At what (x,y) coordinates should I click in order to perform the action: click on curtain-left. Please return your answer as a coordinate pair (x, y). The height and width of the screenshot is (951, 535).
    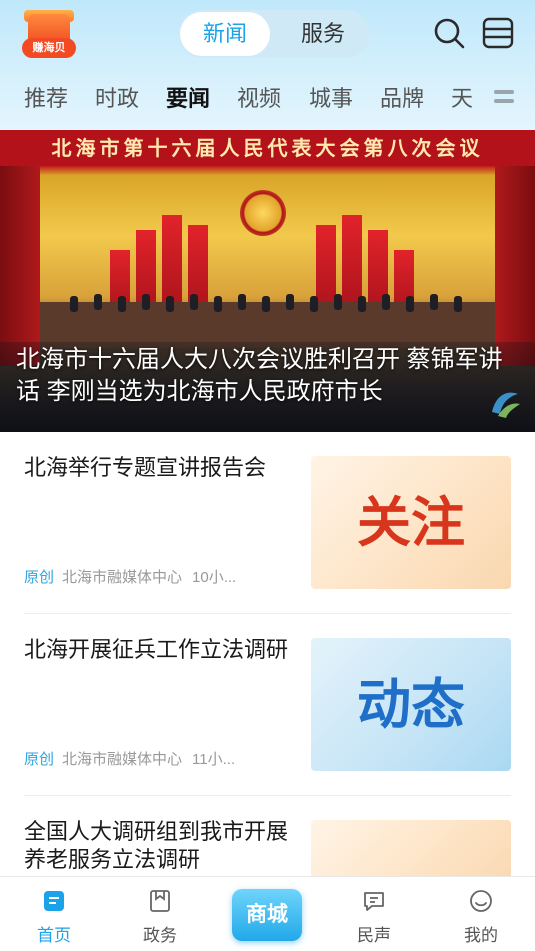
    Looking at the image, I should click on (20, 266).